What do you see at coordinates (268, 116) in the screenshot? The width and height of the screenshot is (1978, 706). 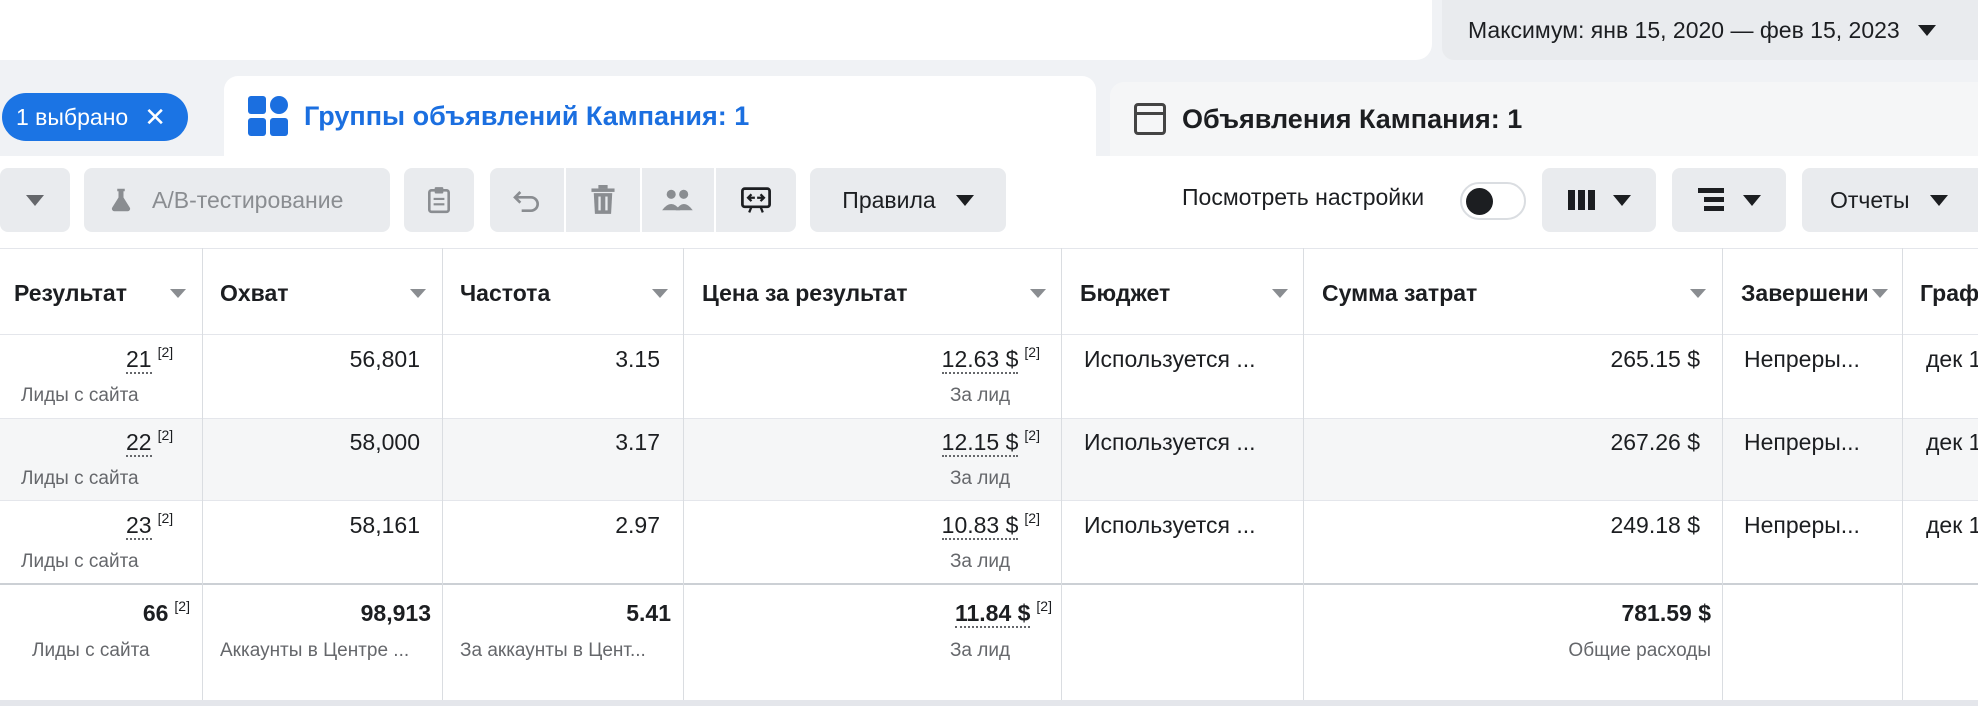 I see `adsets-grid-icon` at bounding box center [268, 116].